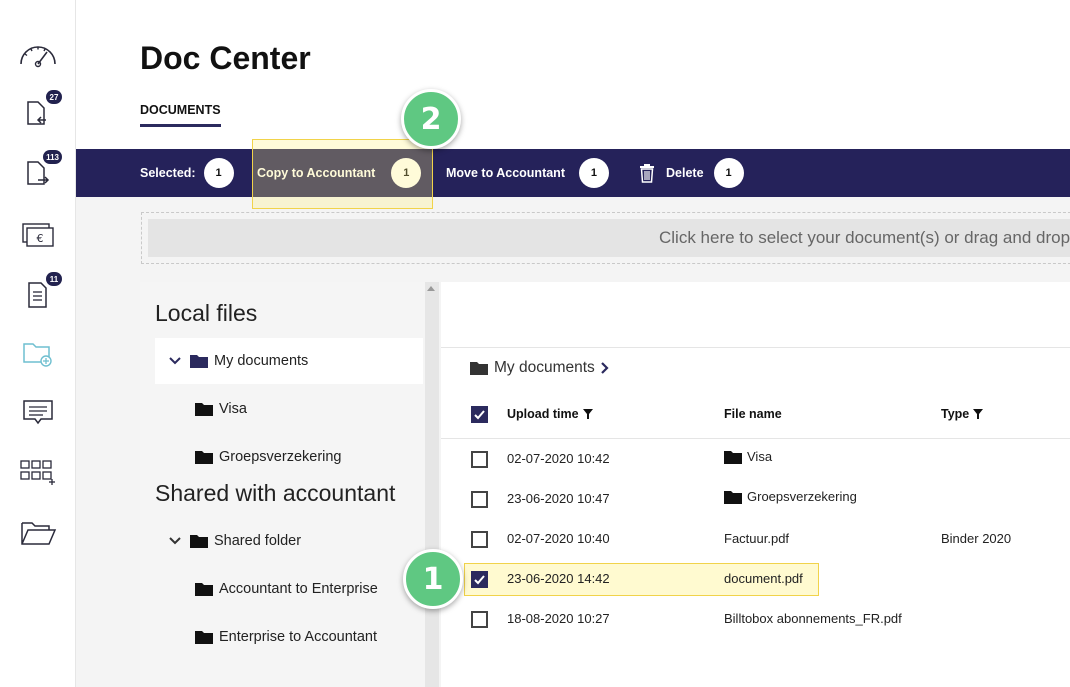 This screenshot has height=687, width=1070. What do you see at coordinates (976, 538) in the screenshot?
I see `type-cell: Binder 2020` at bounding box center [976, 538].